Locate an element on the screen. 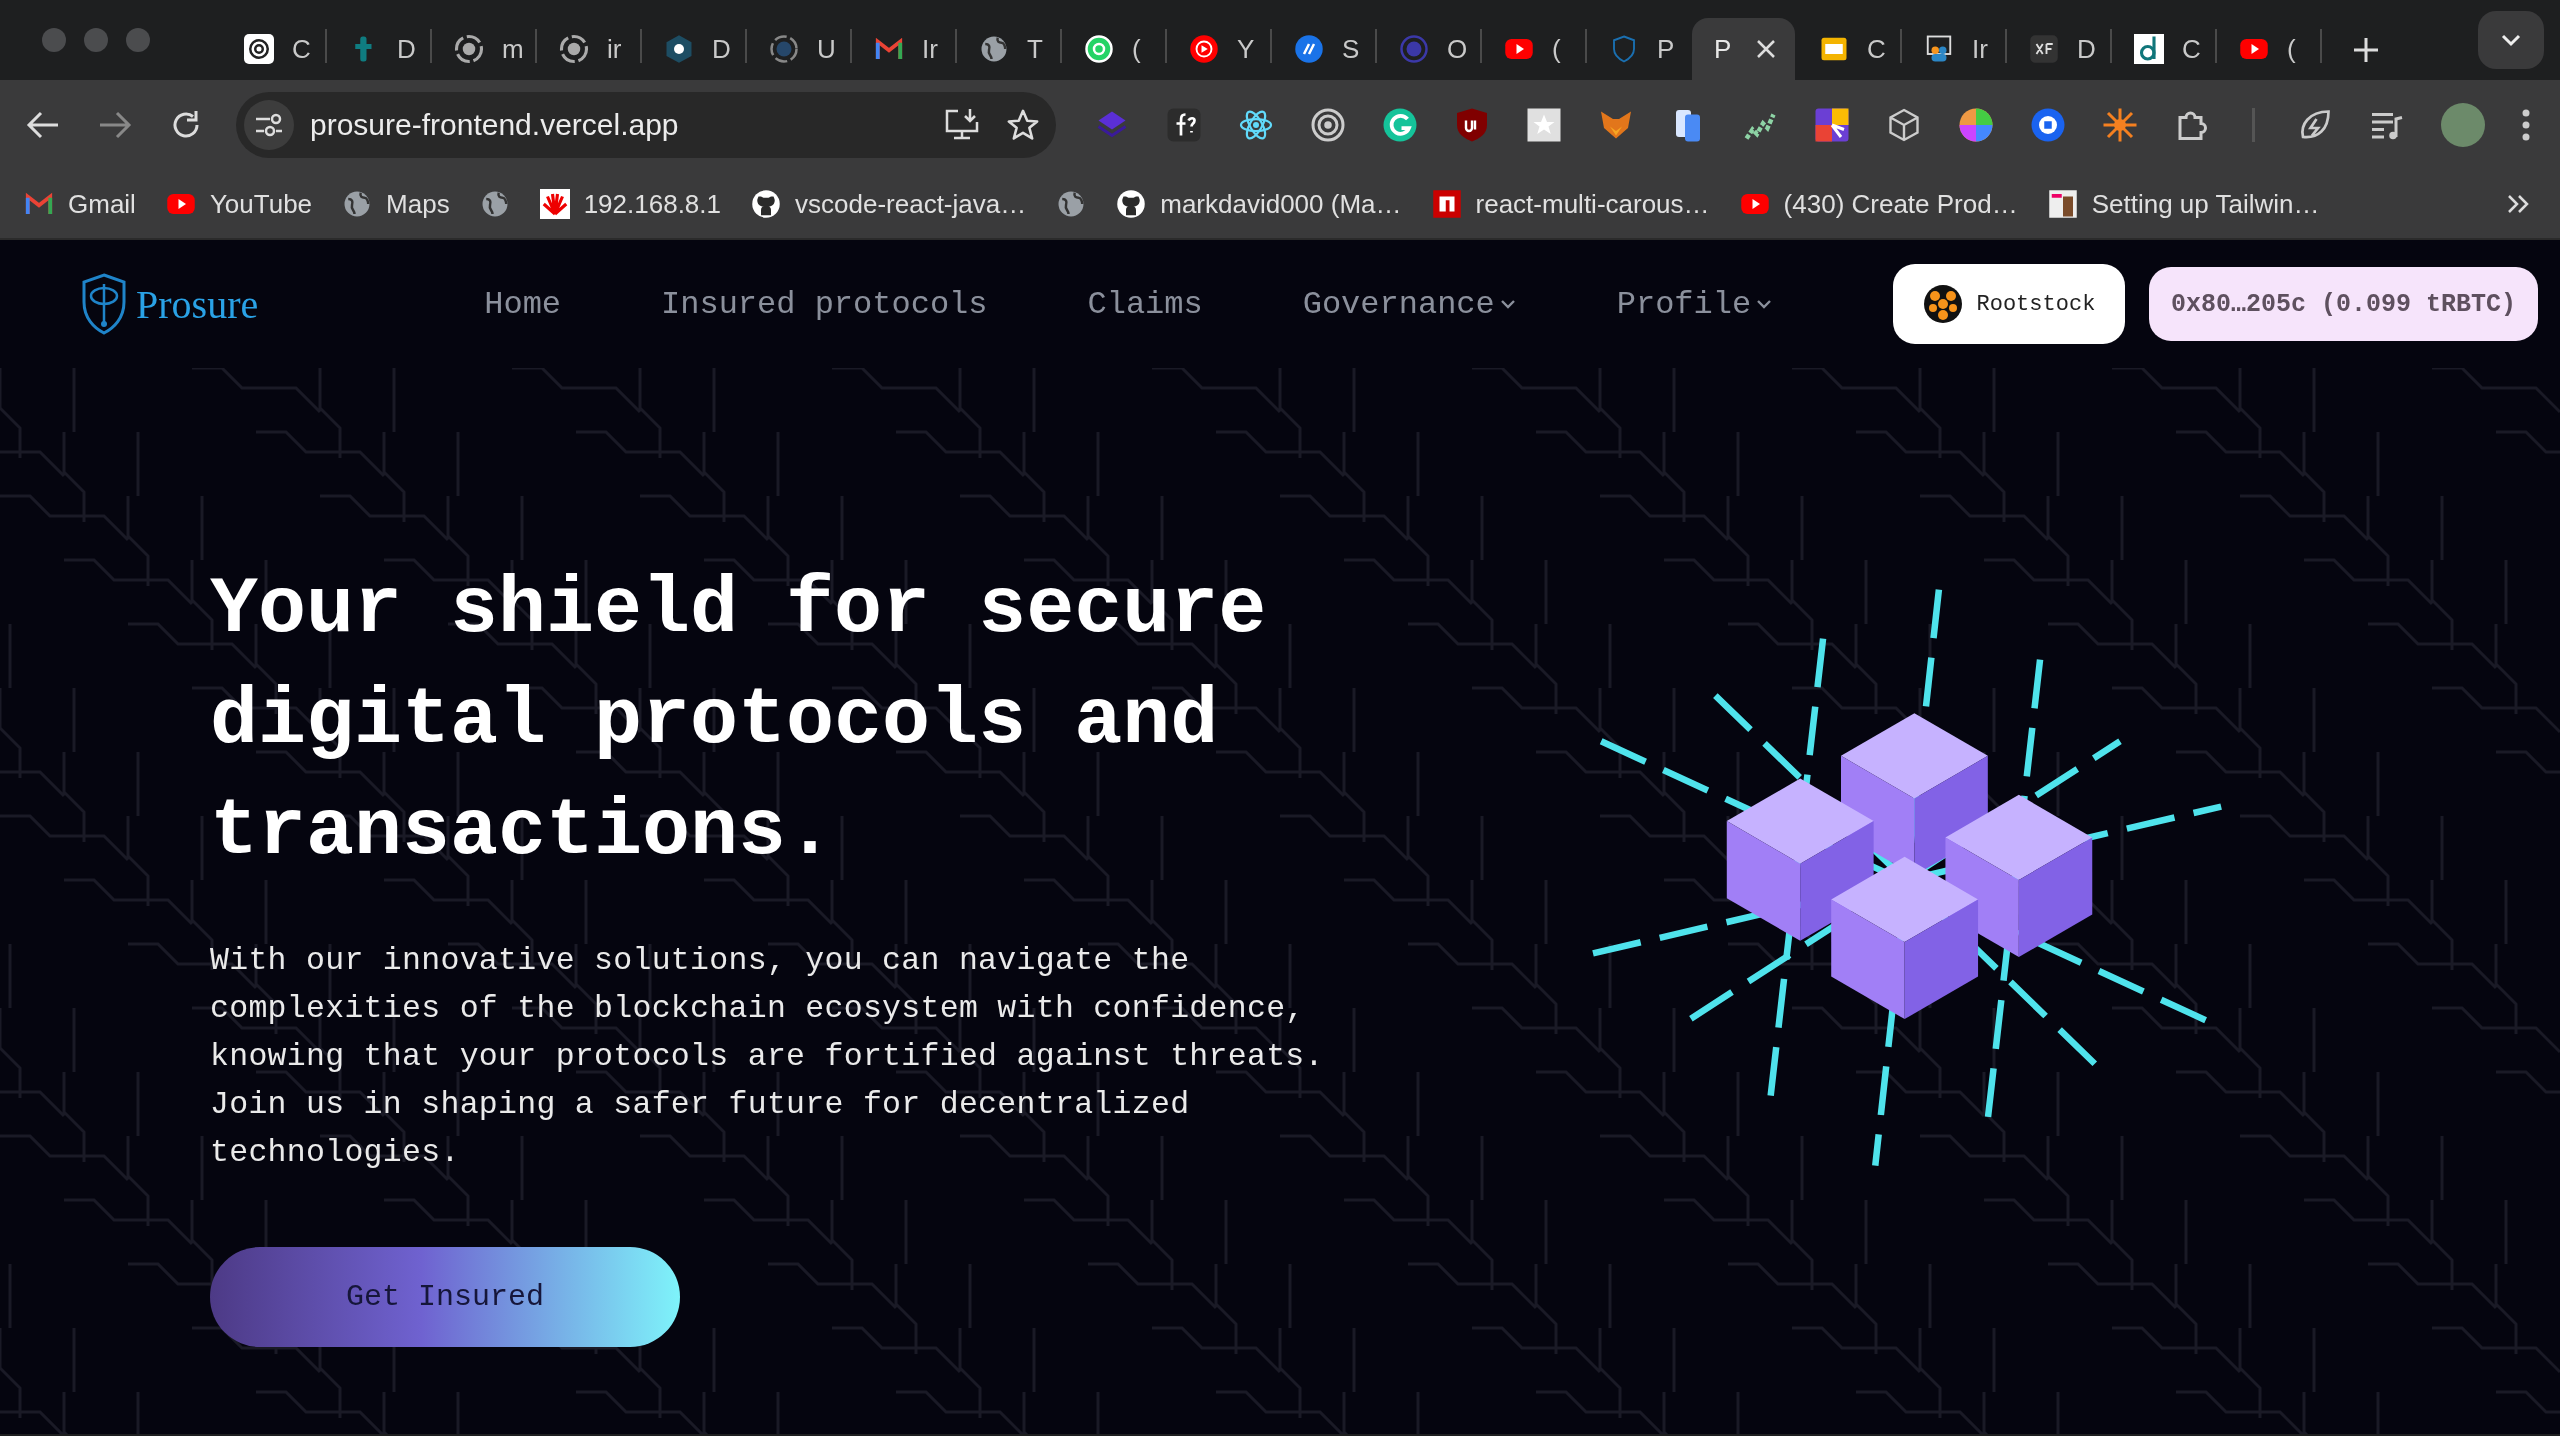  nav-link: Insured protocols is located at coordinates (824, 304).